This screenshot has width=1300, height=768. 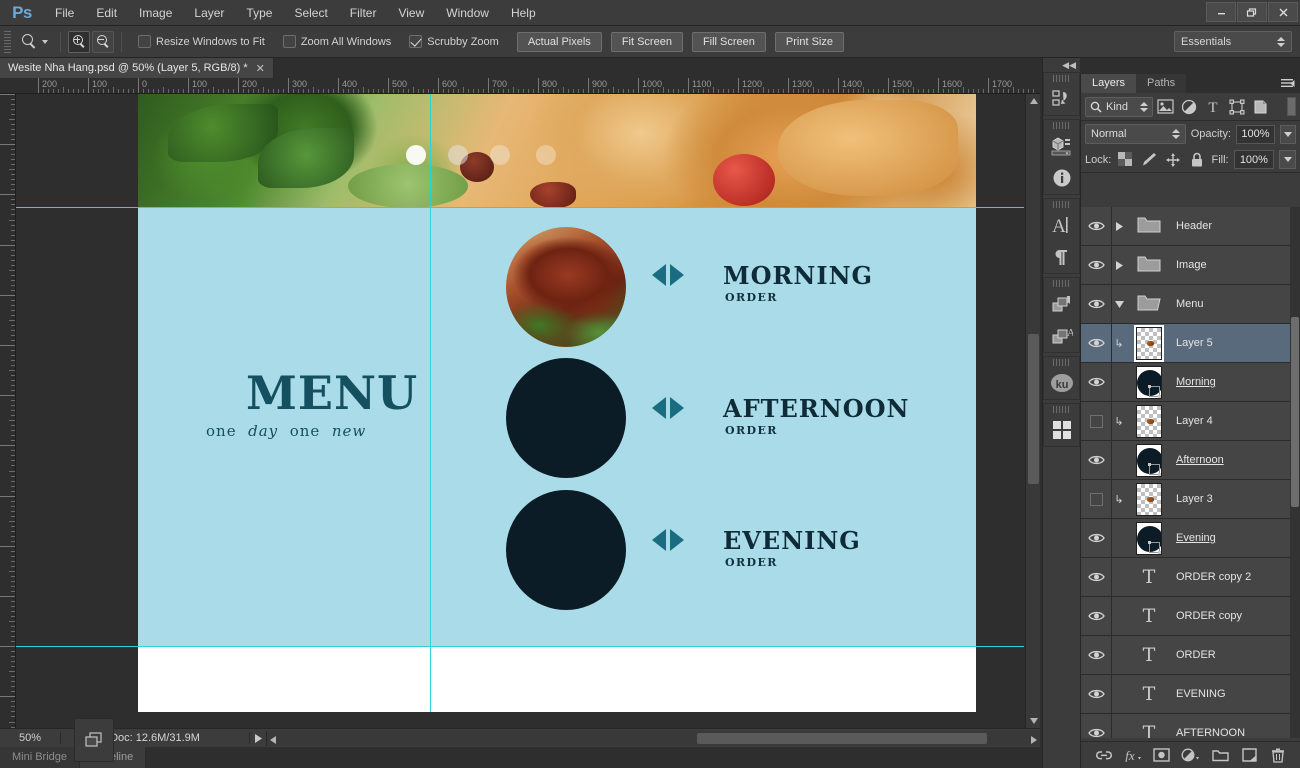 I want to click on lock-transparent-icon, so click(x=1125, y=159).